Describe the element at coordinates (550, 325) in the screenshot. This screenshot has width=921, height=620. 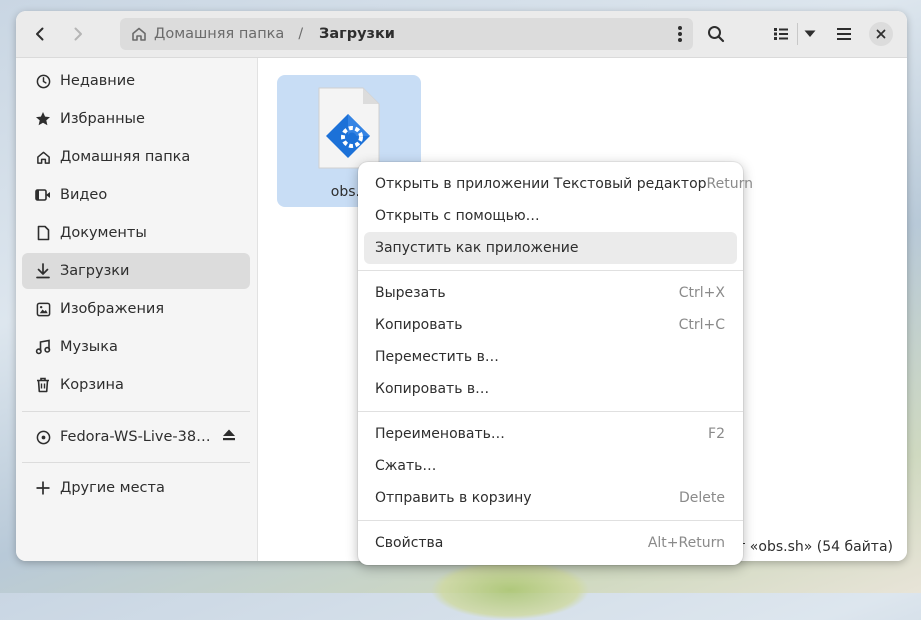
I see `menu-item-copy: Копировать Ctrl+C` at that location.